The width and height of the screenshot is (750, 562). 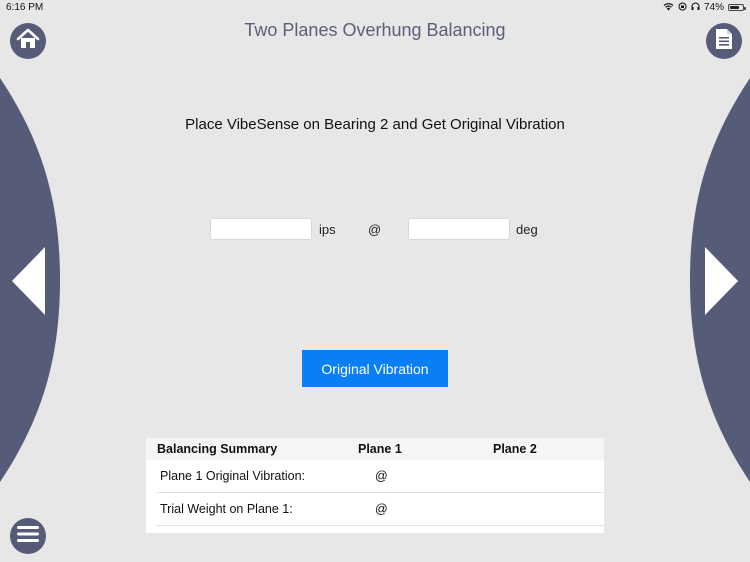 I want to click on amplitude-unit-label: ips, so click(x=327, y=229).